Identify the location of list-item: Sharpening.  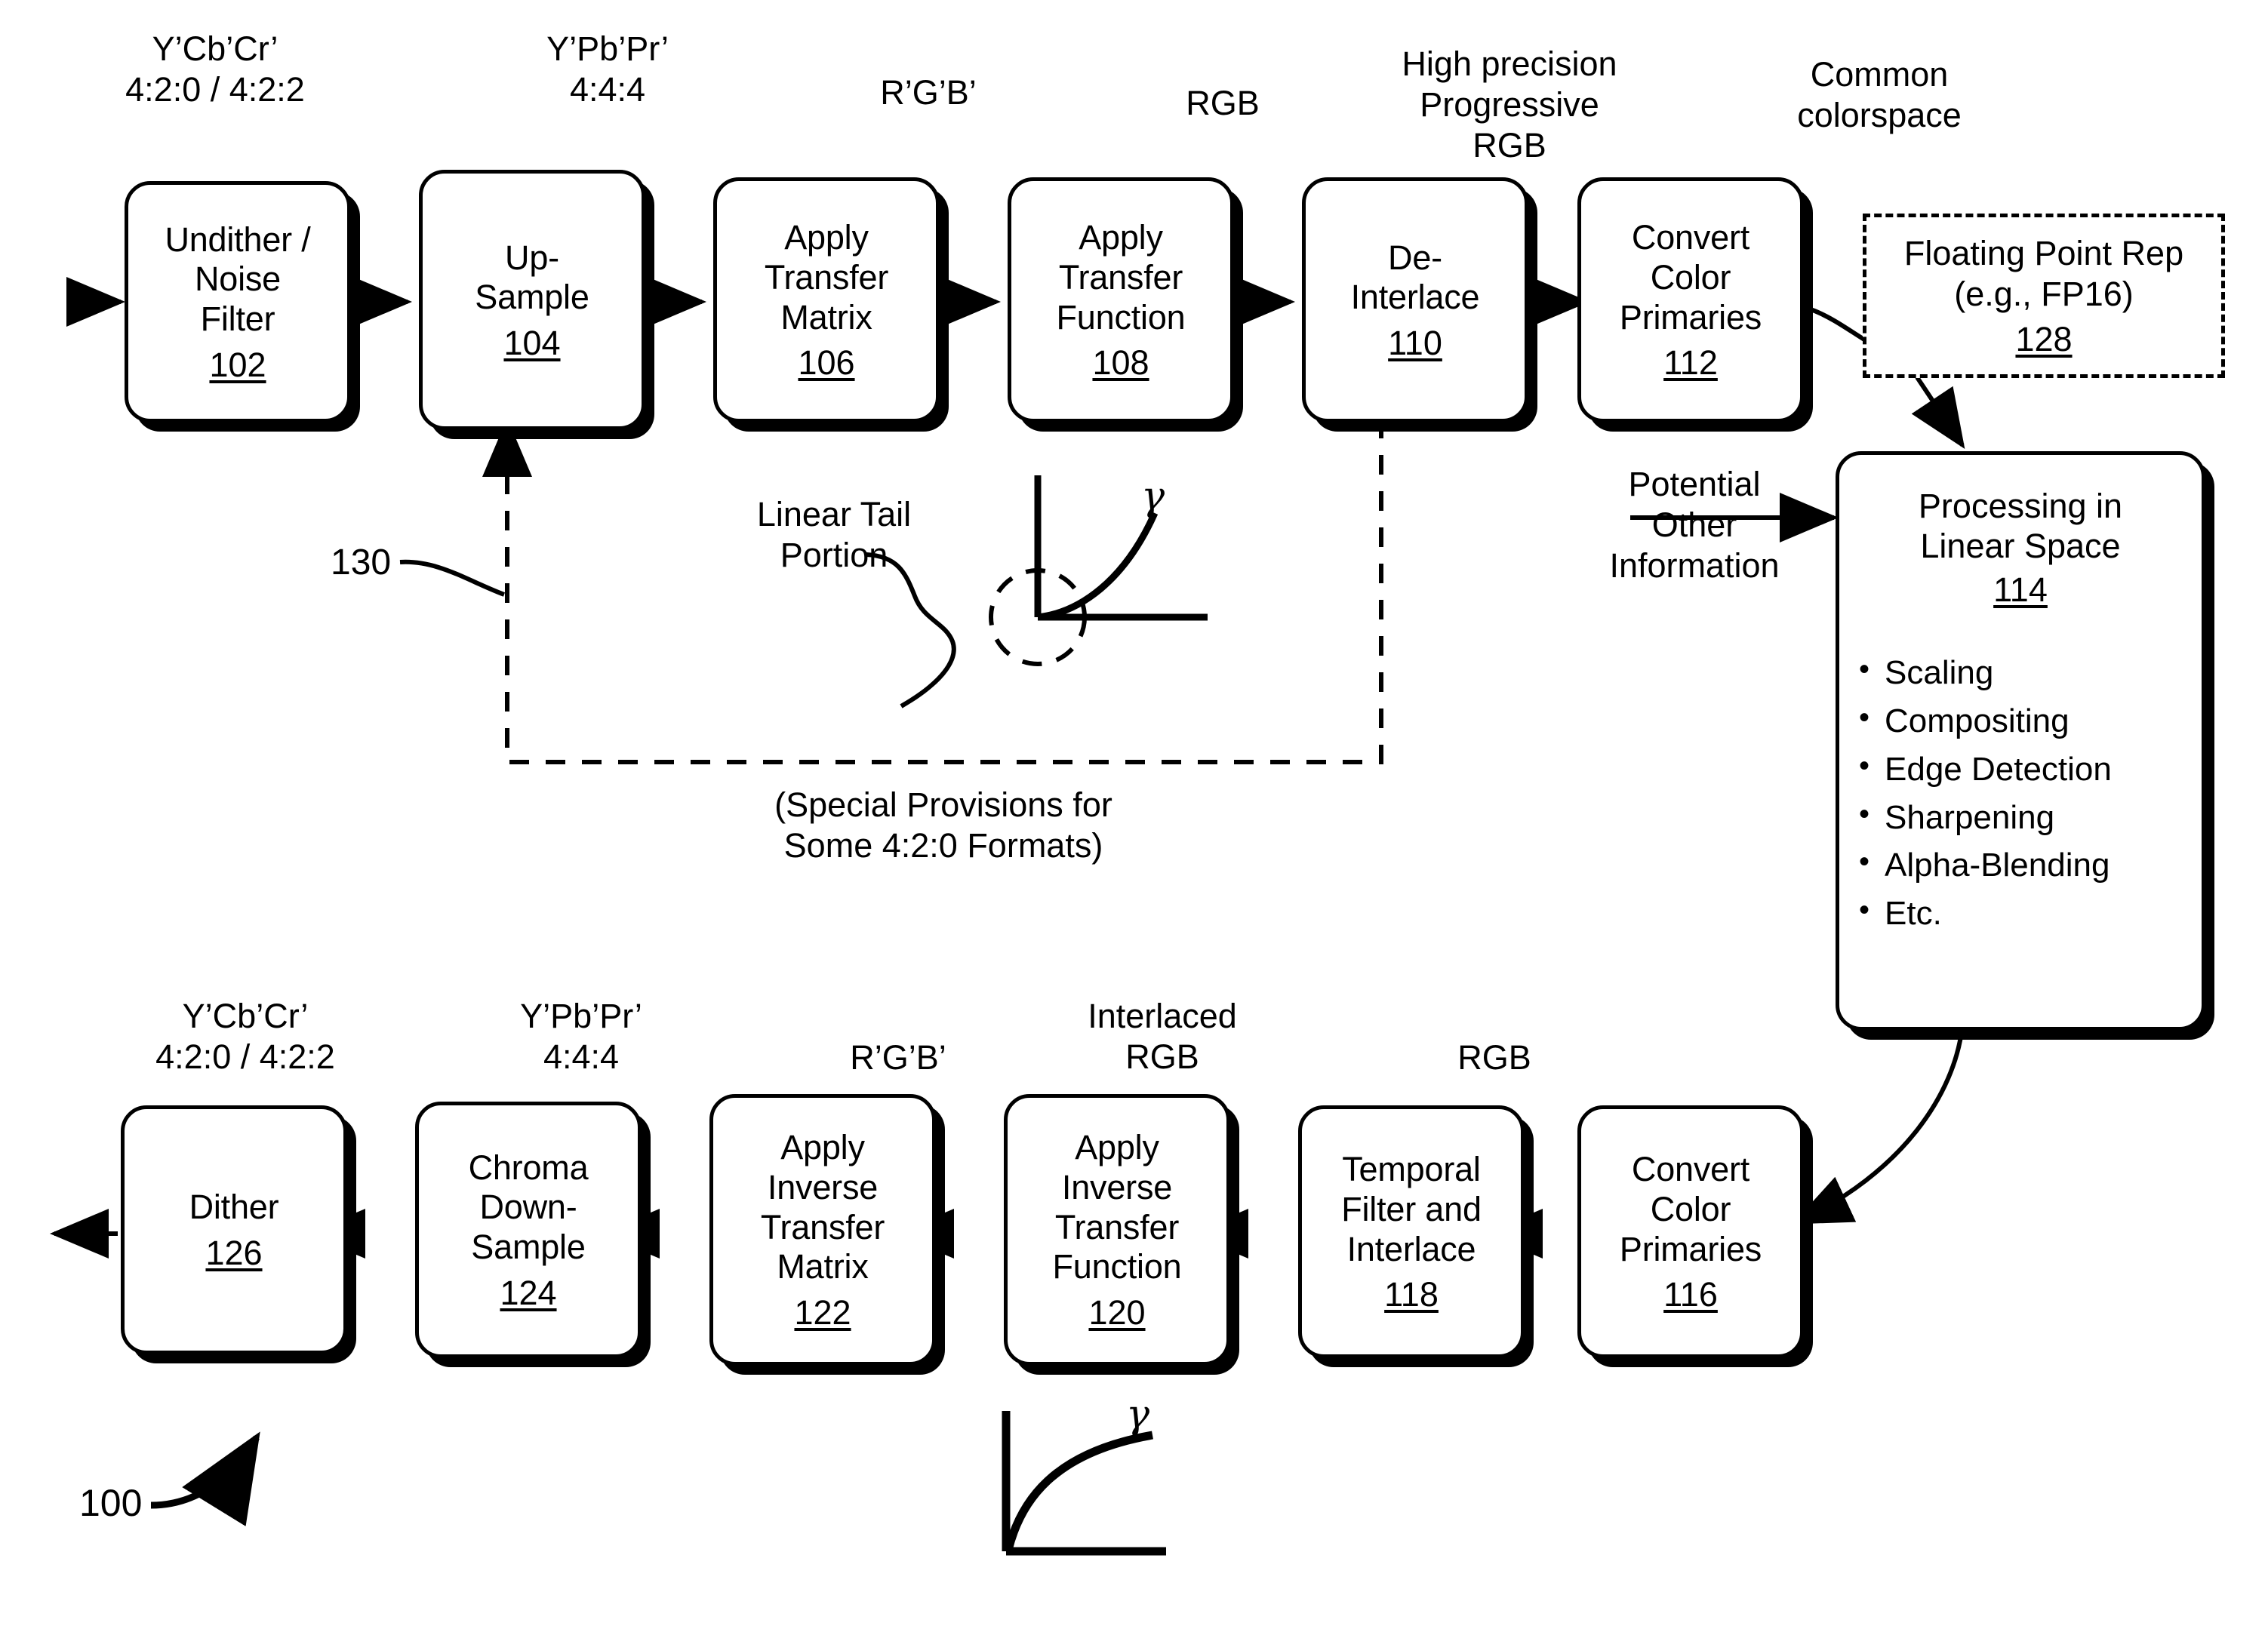
(1985, 817).